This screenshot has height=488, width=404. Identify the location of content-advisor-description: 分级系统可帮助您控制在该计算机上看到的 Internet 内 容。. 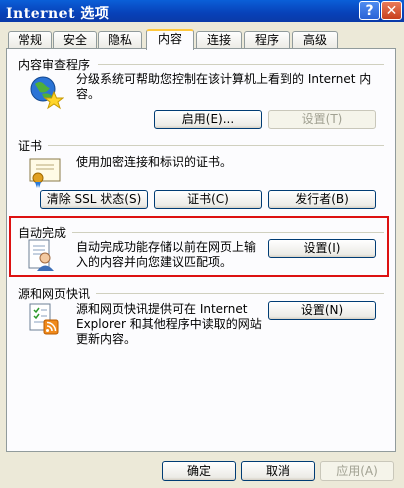
(231, 87).